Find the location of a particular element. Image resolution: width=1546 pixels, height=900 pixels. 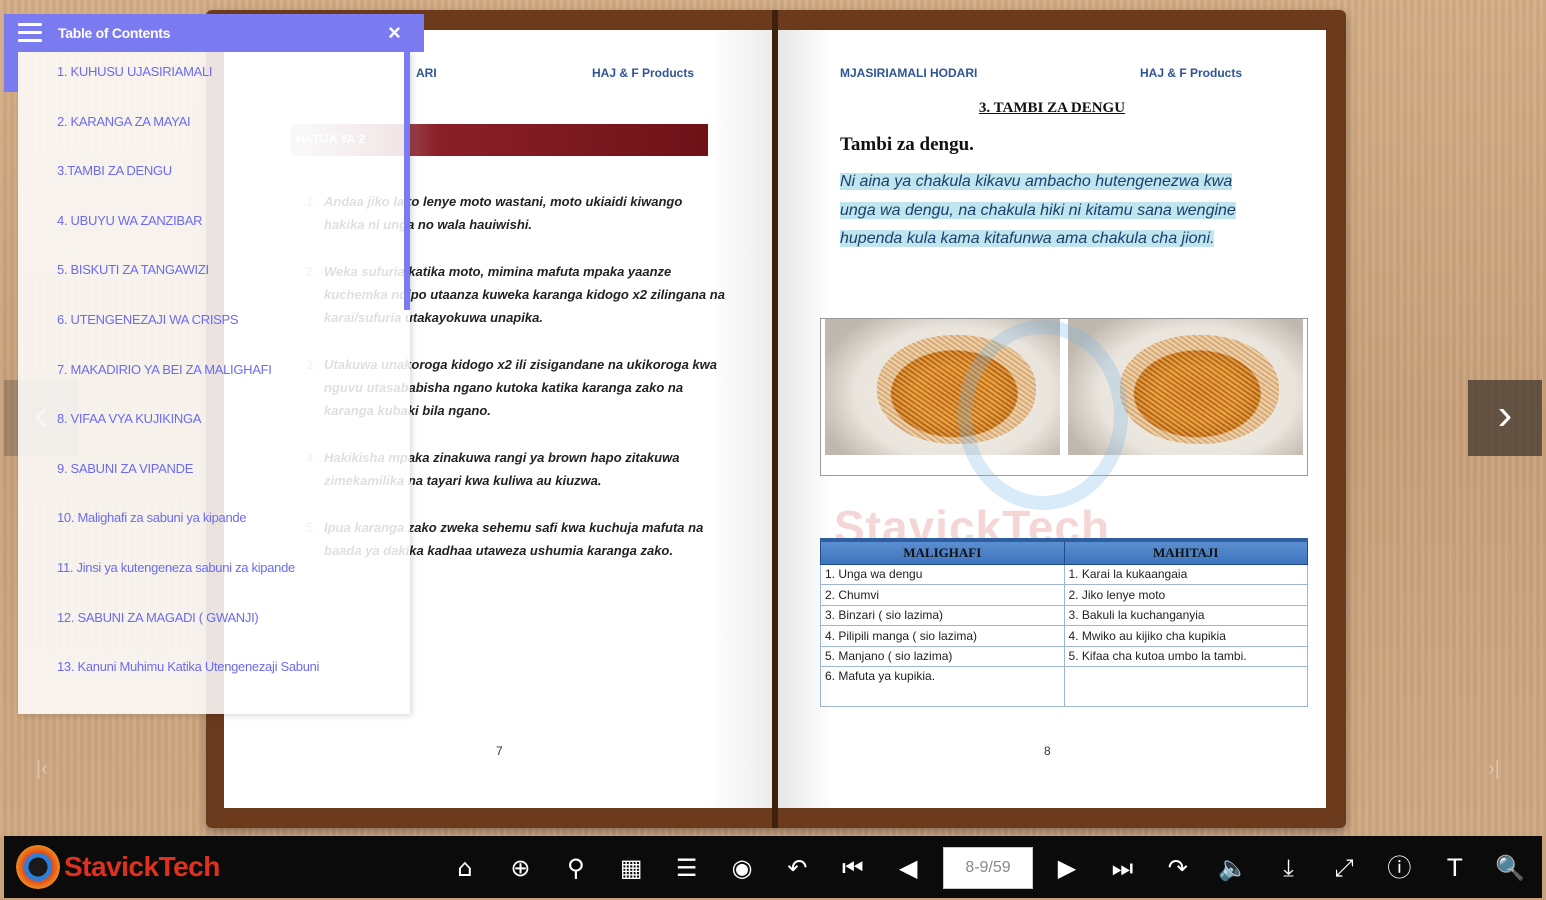

next-page-arrow: › is located at coordinates (1505, 418).